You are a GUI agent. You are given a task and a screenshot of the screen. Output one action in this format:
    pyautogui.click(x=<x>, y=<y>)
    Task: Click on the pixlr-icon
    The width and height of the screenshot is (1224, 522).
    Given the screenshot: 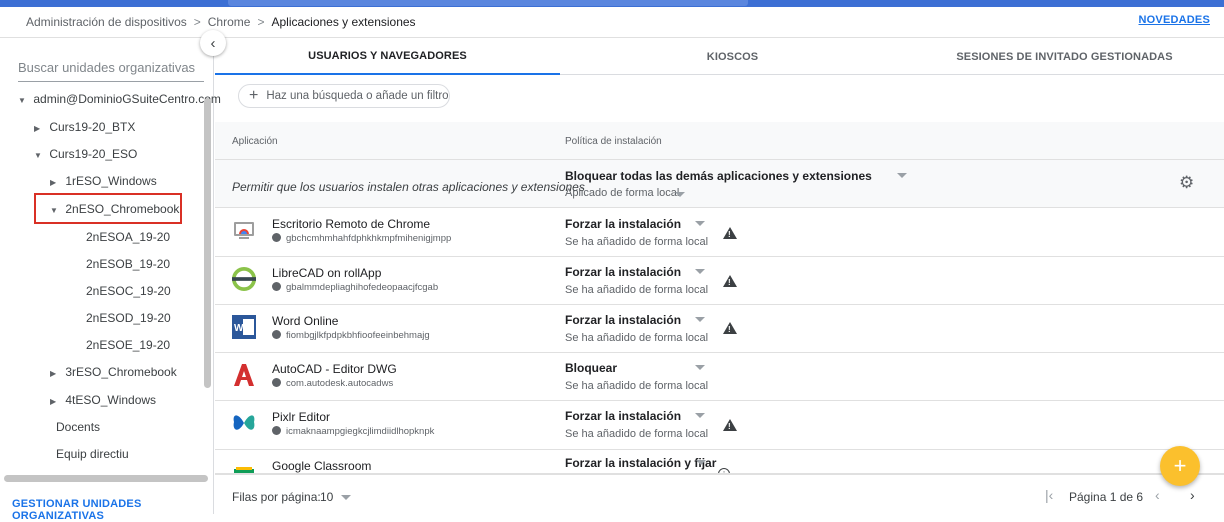 What is the action you would take?
    pyautogui.click(x=244, y=423)
    